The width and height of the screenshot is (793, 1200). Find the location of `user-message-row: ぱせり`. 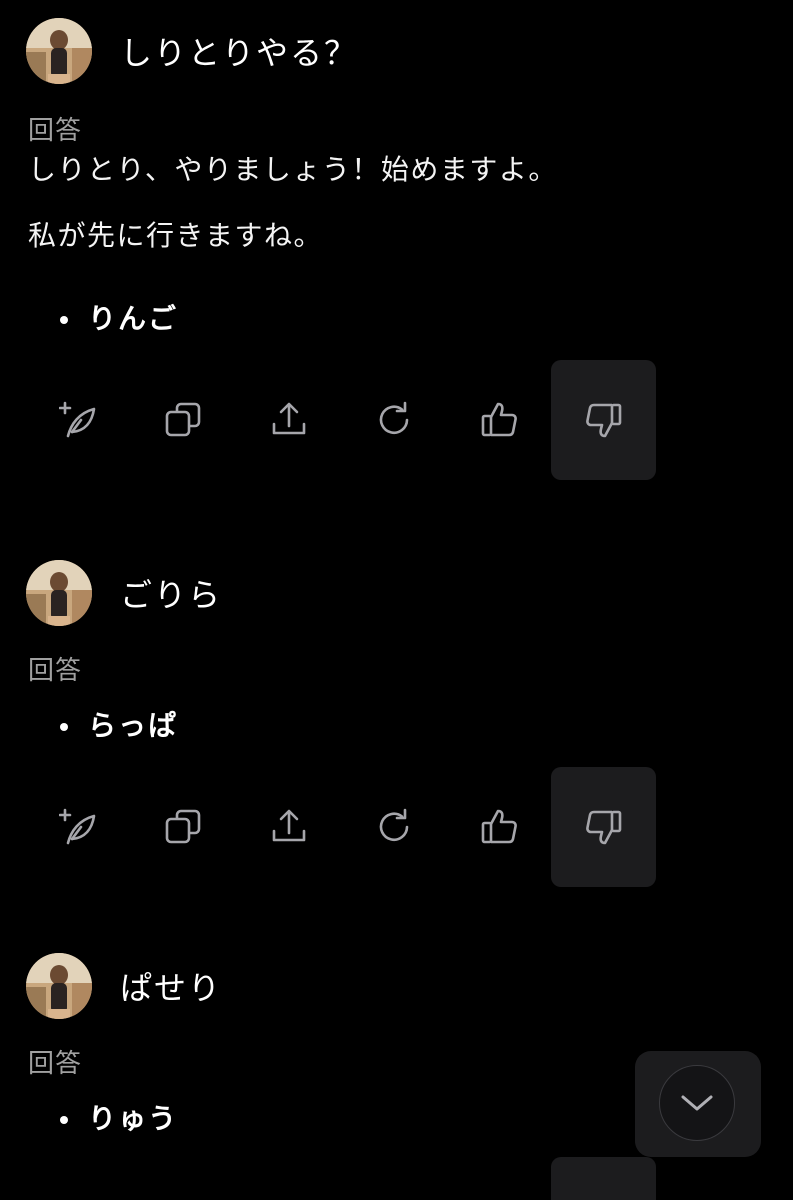

user-message-row: ぱせり is located at coordinates (396, 986).